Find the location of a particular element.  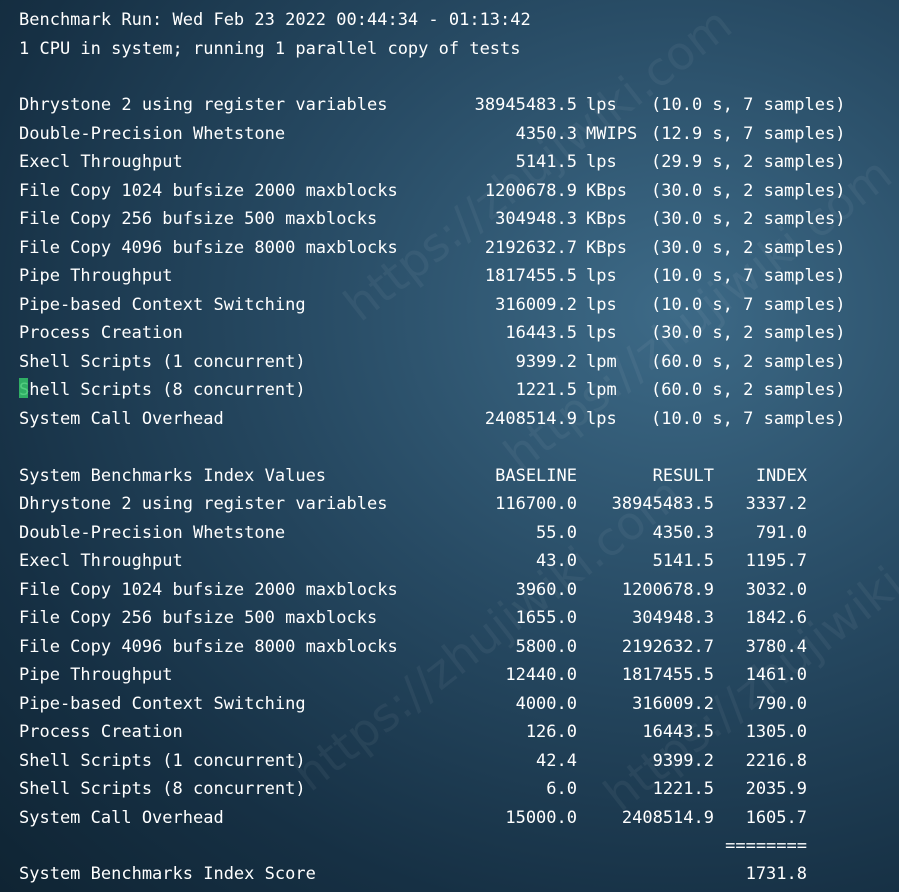

index-row-result: 1221.5 is located at coordinates (683, 789).